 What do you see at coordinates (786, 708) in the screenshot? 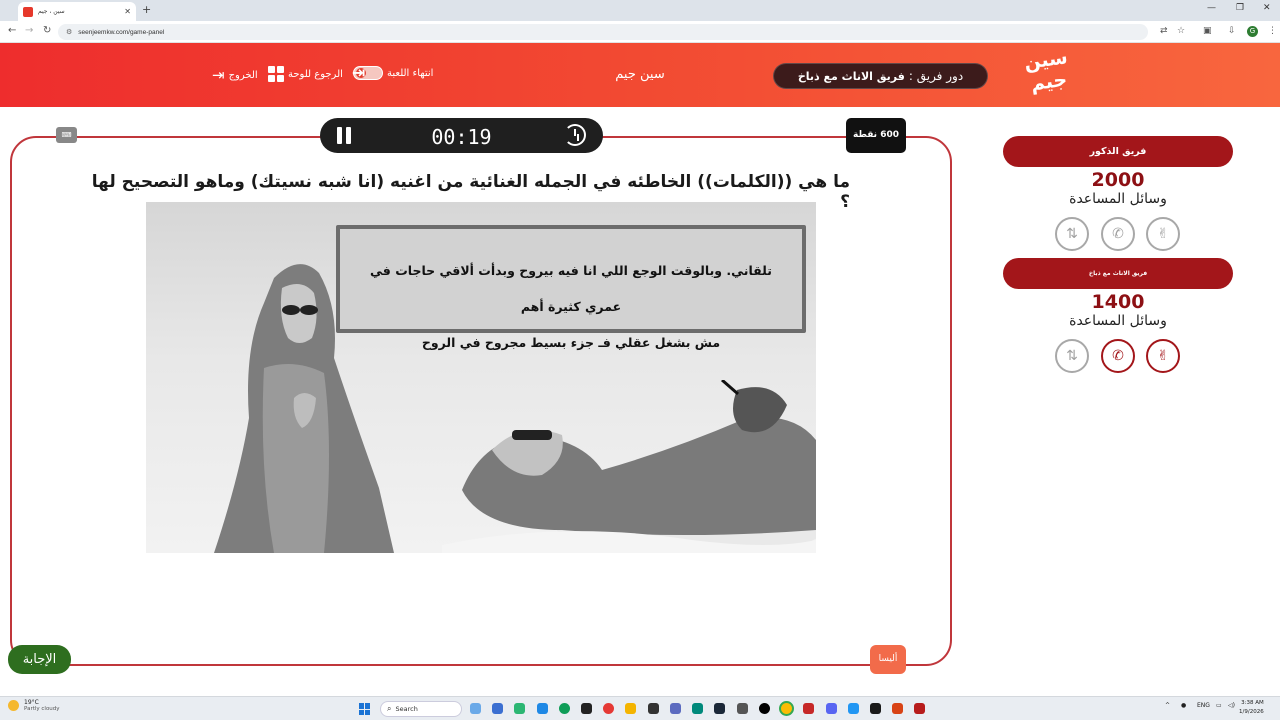
I see `chrome-icon` at bounding box center [786, 708].